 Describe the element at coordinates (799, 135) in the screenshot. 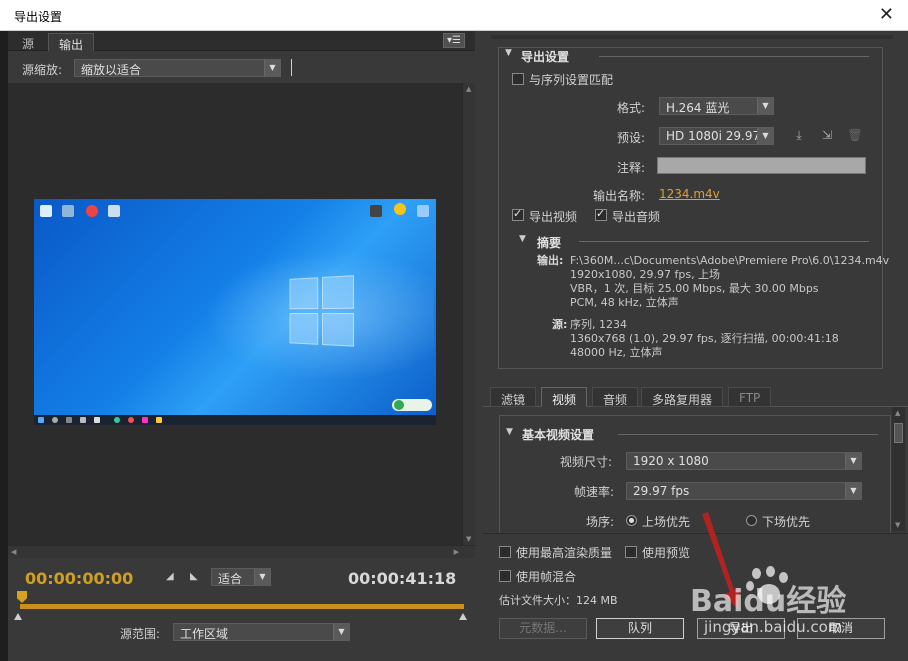

I see `save-preset-icon: ⤓` at that location.